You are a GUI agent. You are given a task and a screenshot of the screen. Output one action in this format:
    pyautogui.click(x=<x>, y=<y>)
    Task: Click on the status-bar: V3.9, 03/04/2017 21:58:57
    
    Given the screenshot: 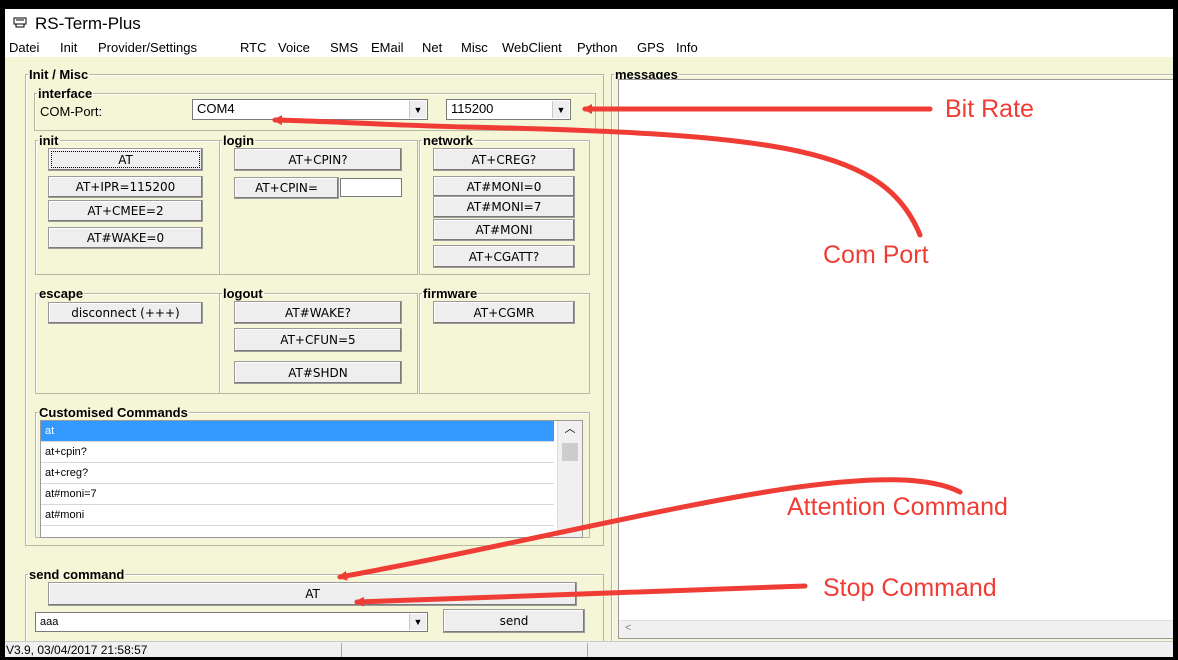 What is the action you would take?
    pyautogui.click(x=589, y=649)
    